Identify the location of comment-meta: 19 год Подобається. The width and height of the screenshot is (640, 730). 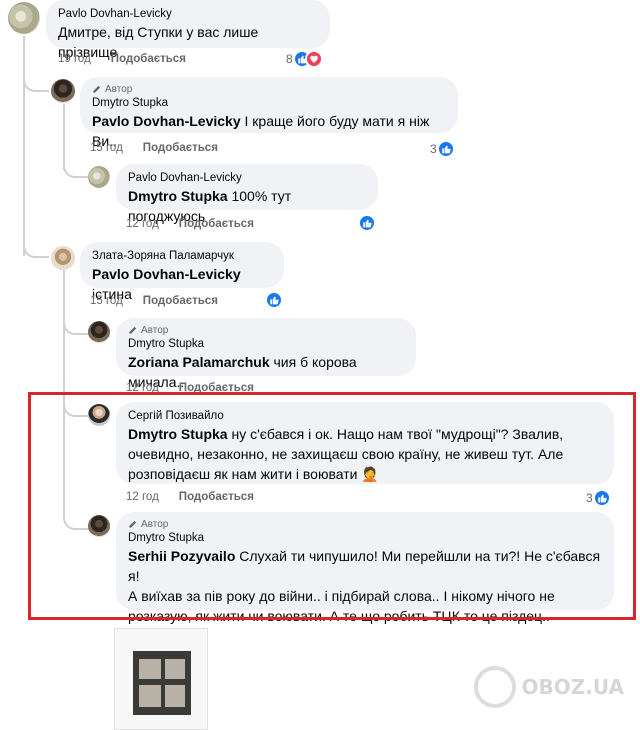
(122, 59).